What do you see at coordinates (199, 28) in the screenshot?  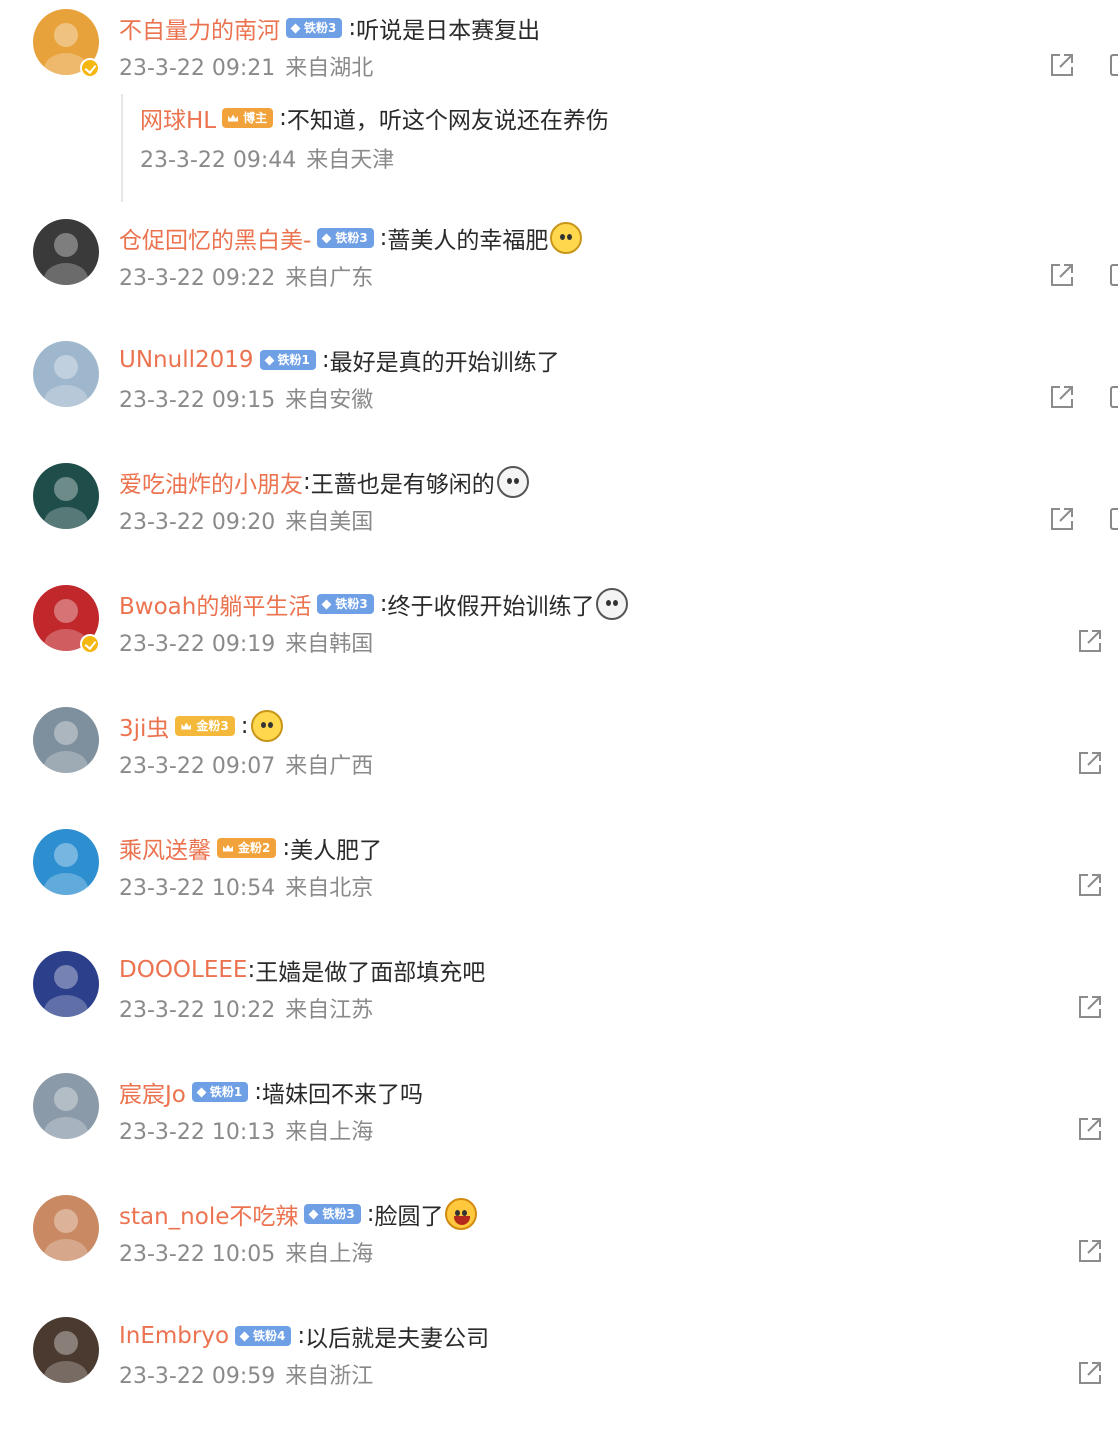 I see `username-link: 不自量力的南河` at bounding box center [199, 28].